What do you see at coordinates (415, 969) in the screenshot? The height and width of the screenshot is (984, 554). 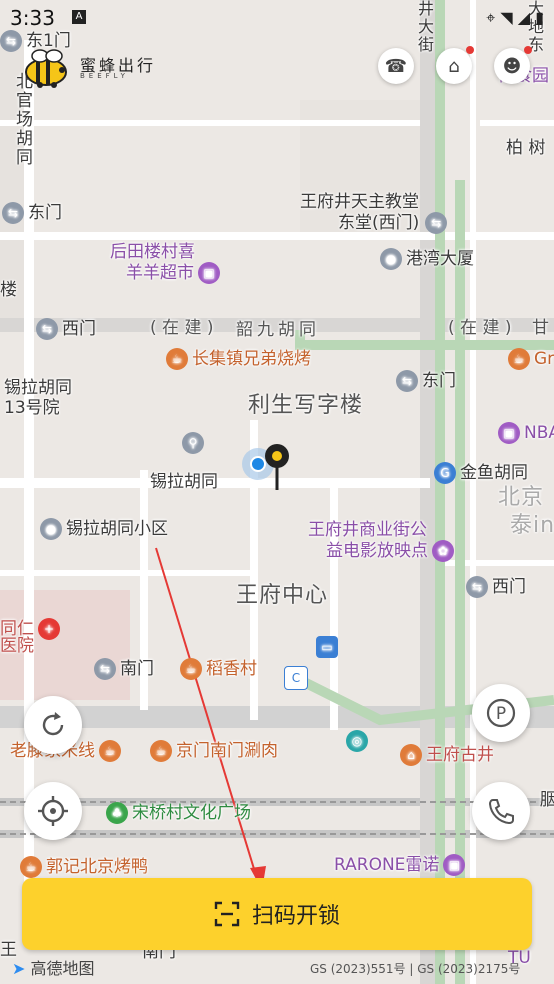 I see `map-license: GS (2023)551号 | GS (2023)2175号` at bounding box center [415, 969].